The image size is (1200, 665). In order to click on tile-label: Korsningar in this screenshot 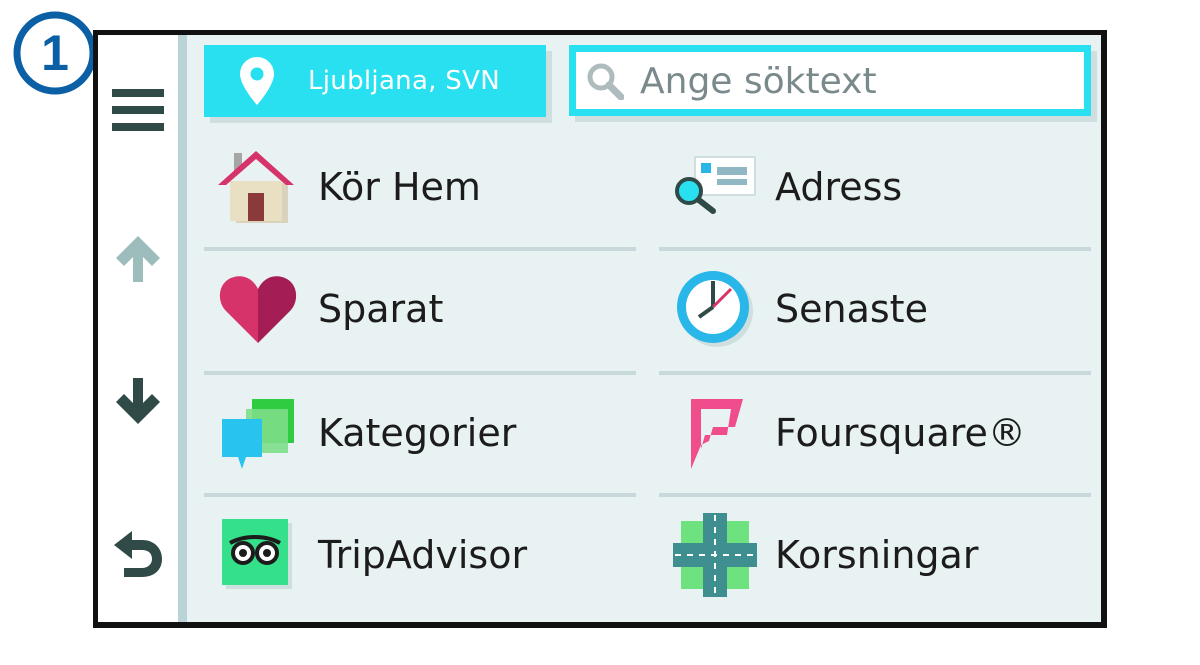, I will do `click(877, 555)`.